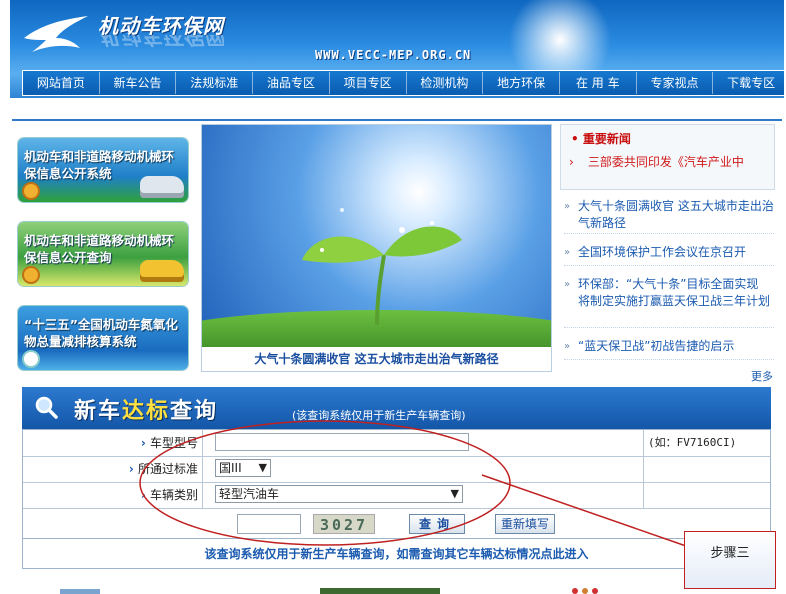 The width and height of the screenshot is (786, 594). Describe the element at coordinates (113, 495) in the screenshot. I see `vehicle-type-label: 车辆类别` at that location.